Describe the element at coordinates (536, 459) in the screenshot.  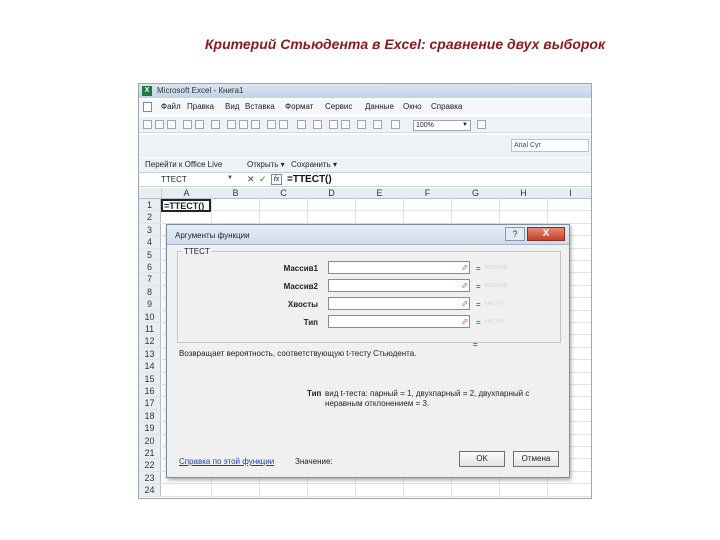
I see `cancel-button: Отмена` at that location.